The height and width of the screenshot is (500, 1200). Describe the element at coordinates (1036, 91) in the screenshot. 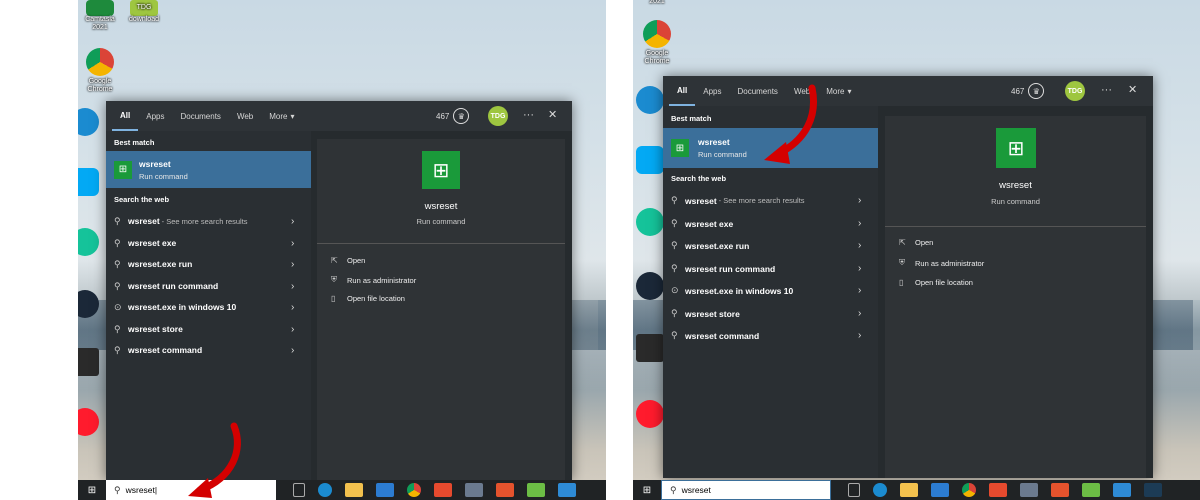

I see `trophy-icon: ♛` at that location.